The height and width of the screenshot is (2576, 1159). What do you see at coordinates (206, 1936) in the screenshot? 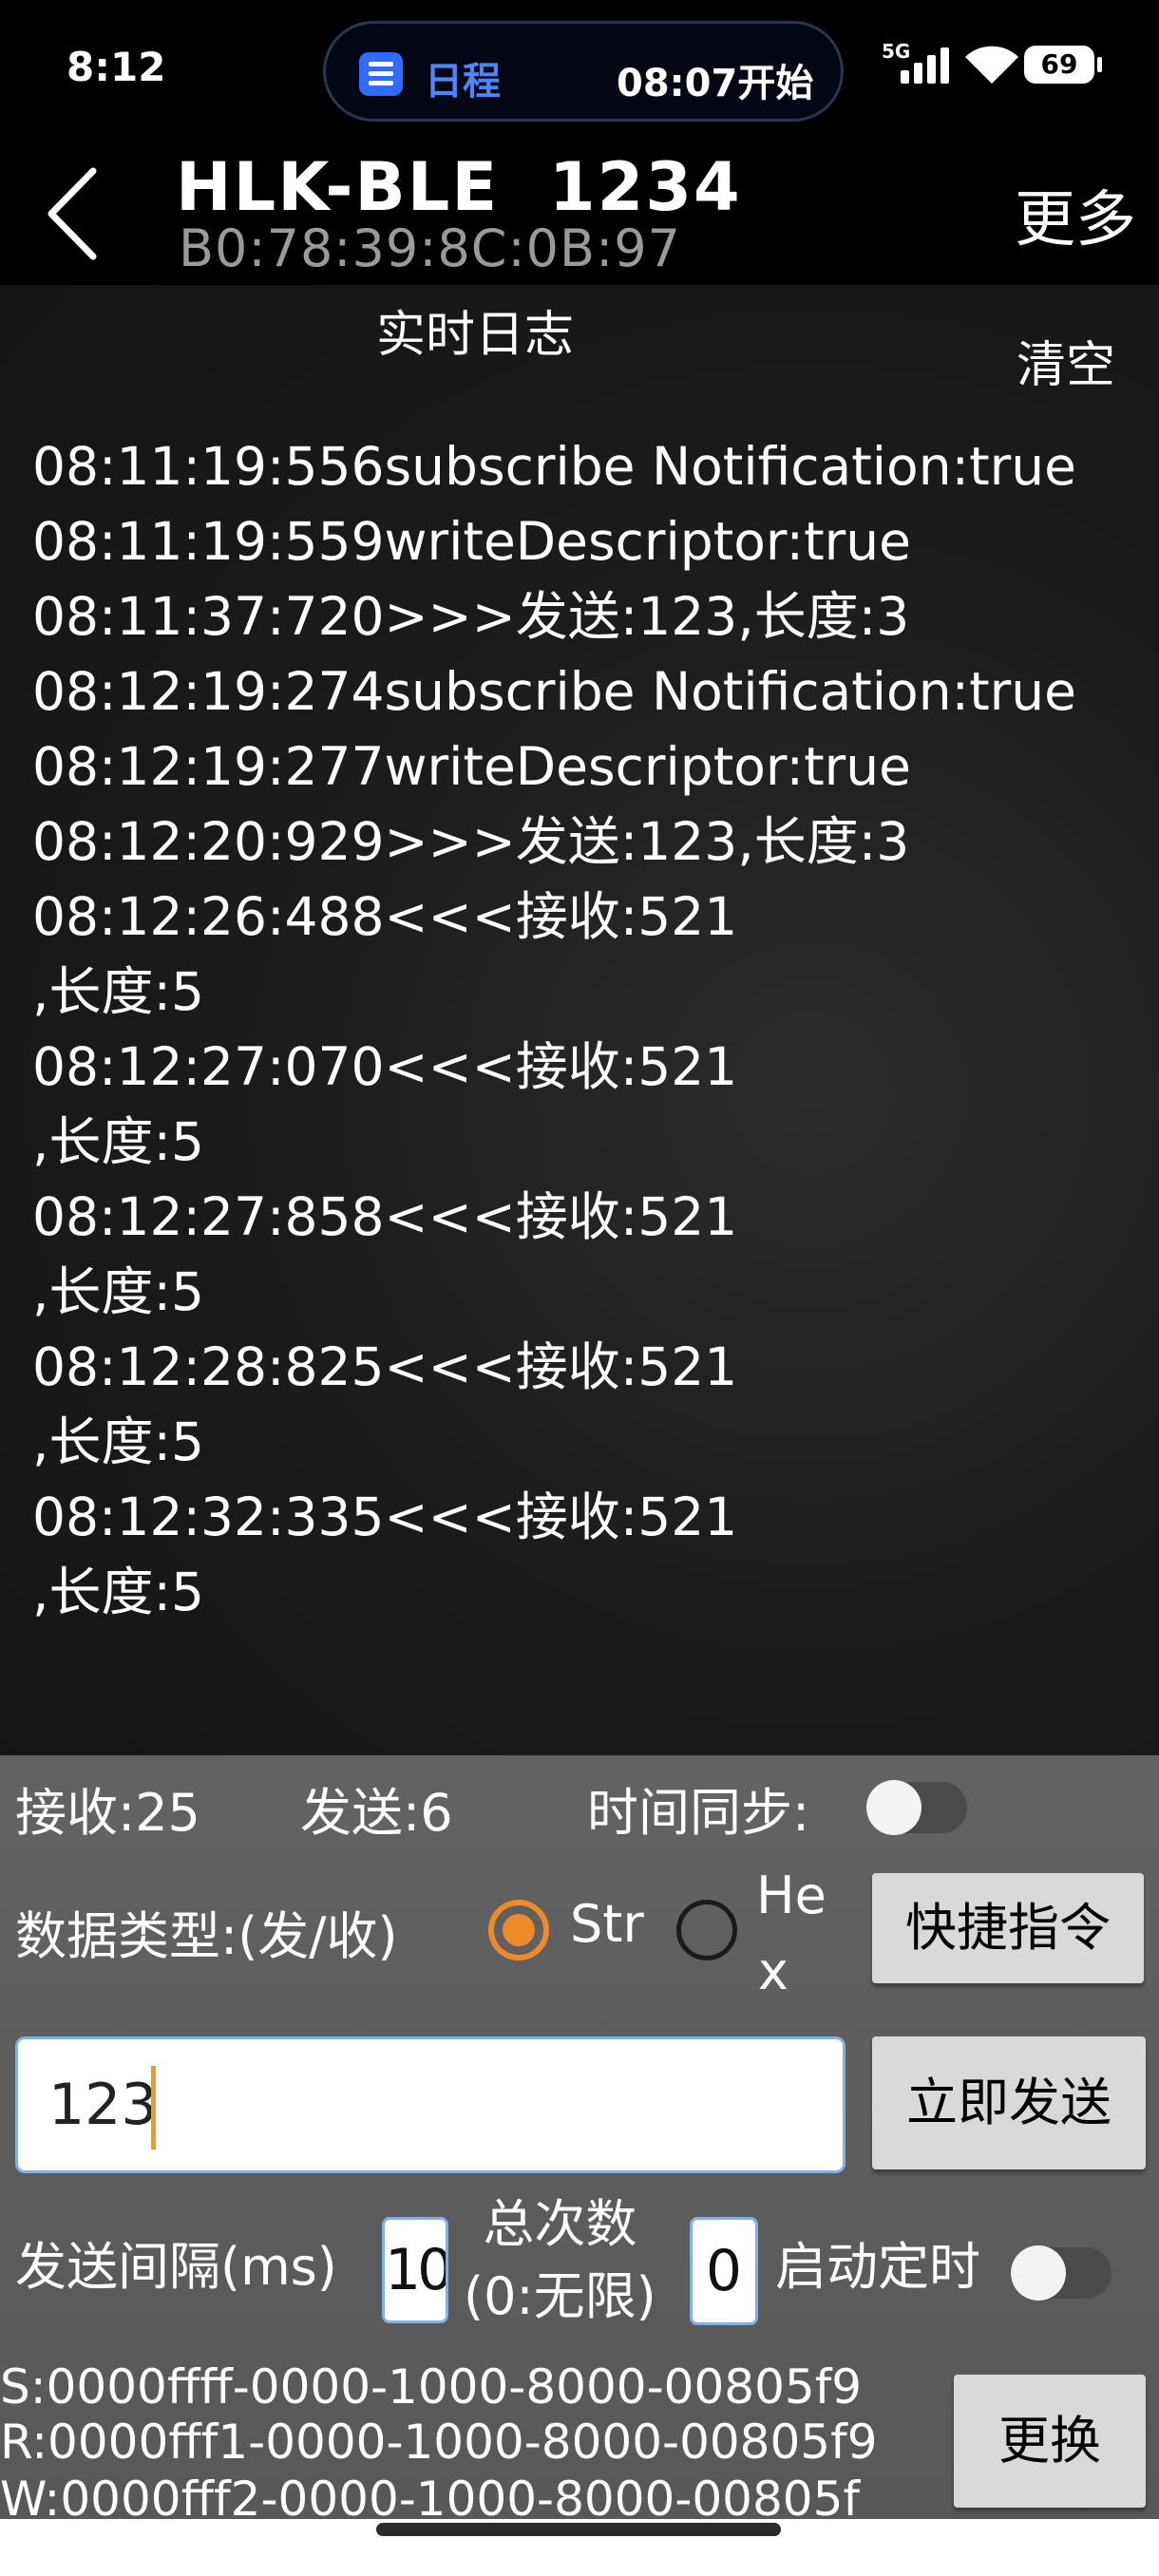
I see `data-type-label: 数据类型:(发/收)` at bounding box center [206, 1936].